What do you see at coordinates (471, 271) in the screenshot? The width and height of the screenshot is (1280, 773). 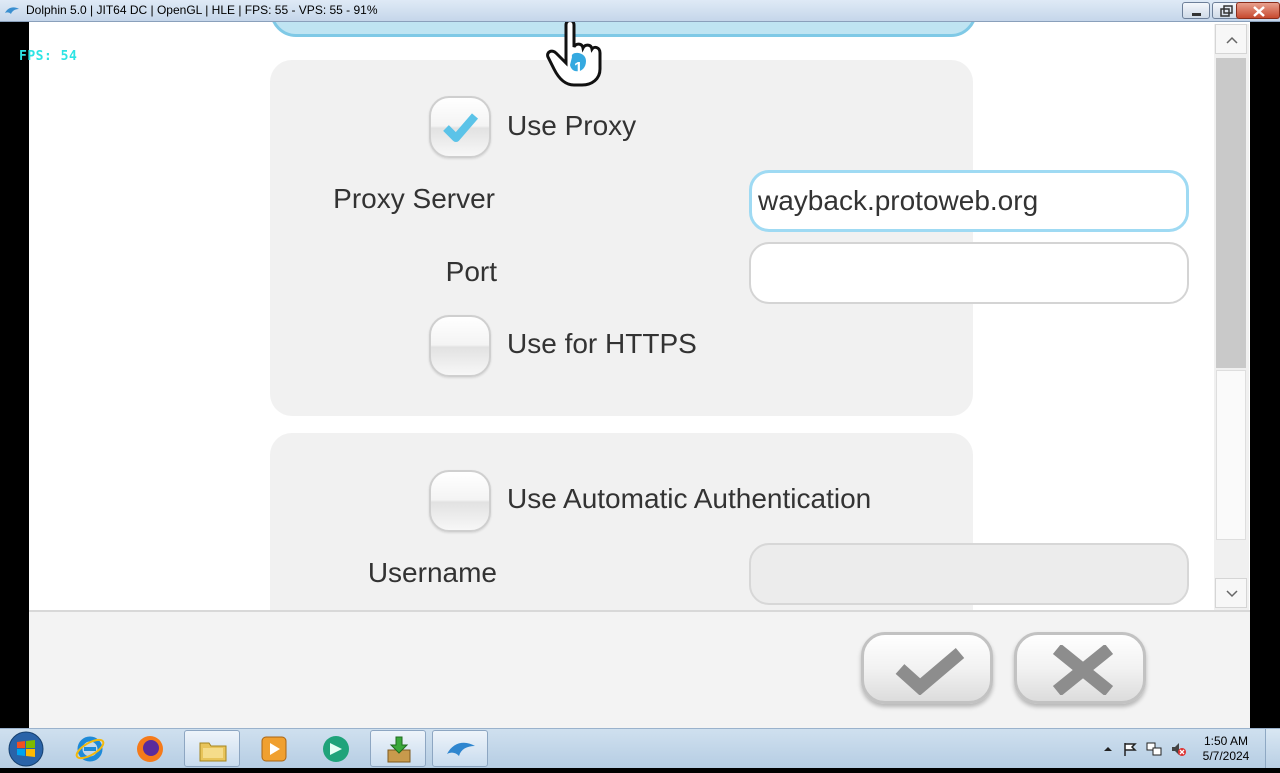 I see `port-label: Port` at bounding box center [471, 271].